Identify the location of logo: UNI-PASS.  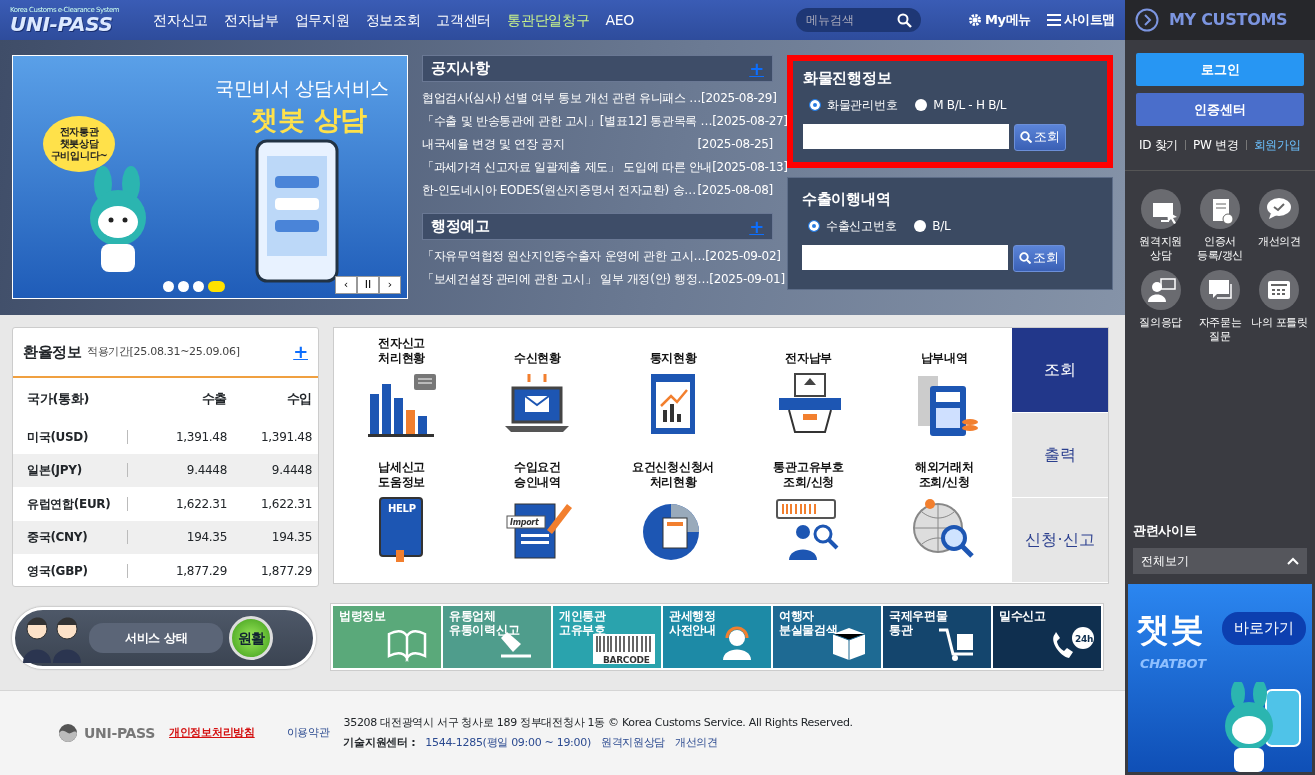
(65, 23).